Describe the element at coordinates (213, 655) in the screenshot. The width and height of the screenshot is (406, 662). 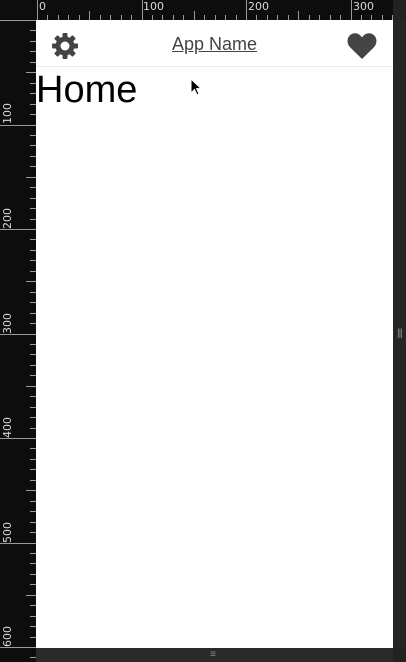
I see `resize-grip-icon: ≡` at that location.